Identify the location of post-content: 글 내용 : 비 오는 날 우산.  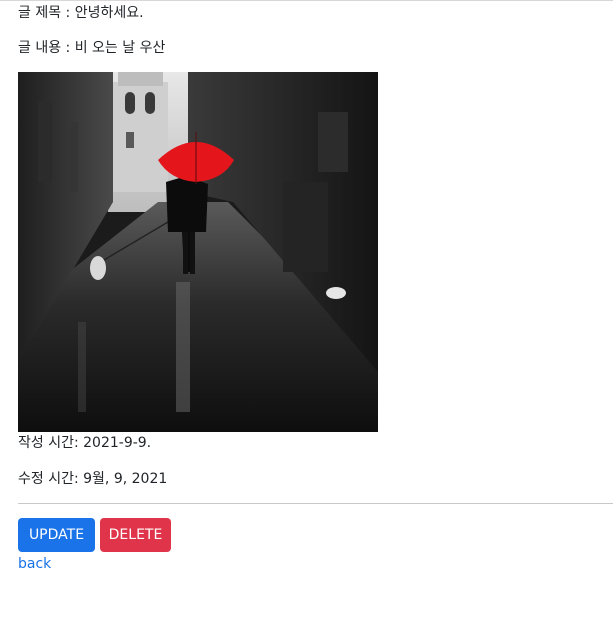
(92, 48).